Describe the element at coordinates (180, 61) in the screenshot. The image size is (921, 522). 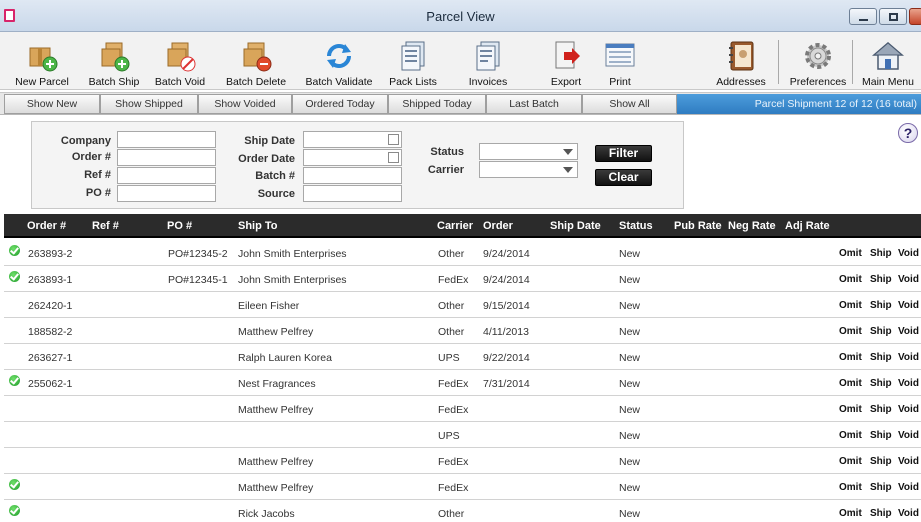
I see `batch-void-button: Batch Void` at that location.